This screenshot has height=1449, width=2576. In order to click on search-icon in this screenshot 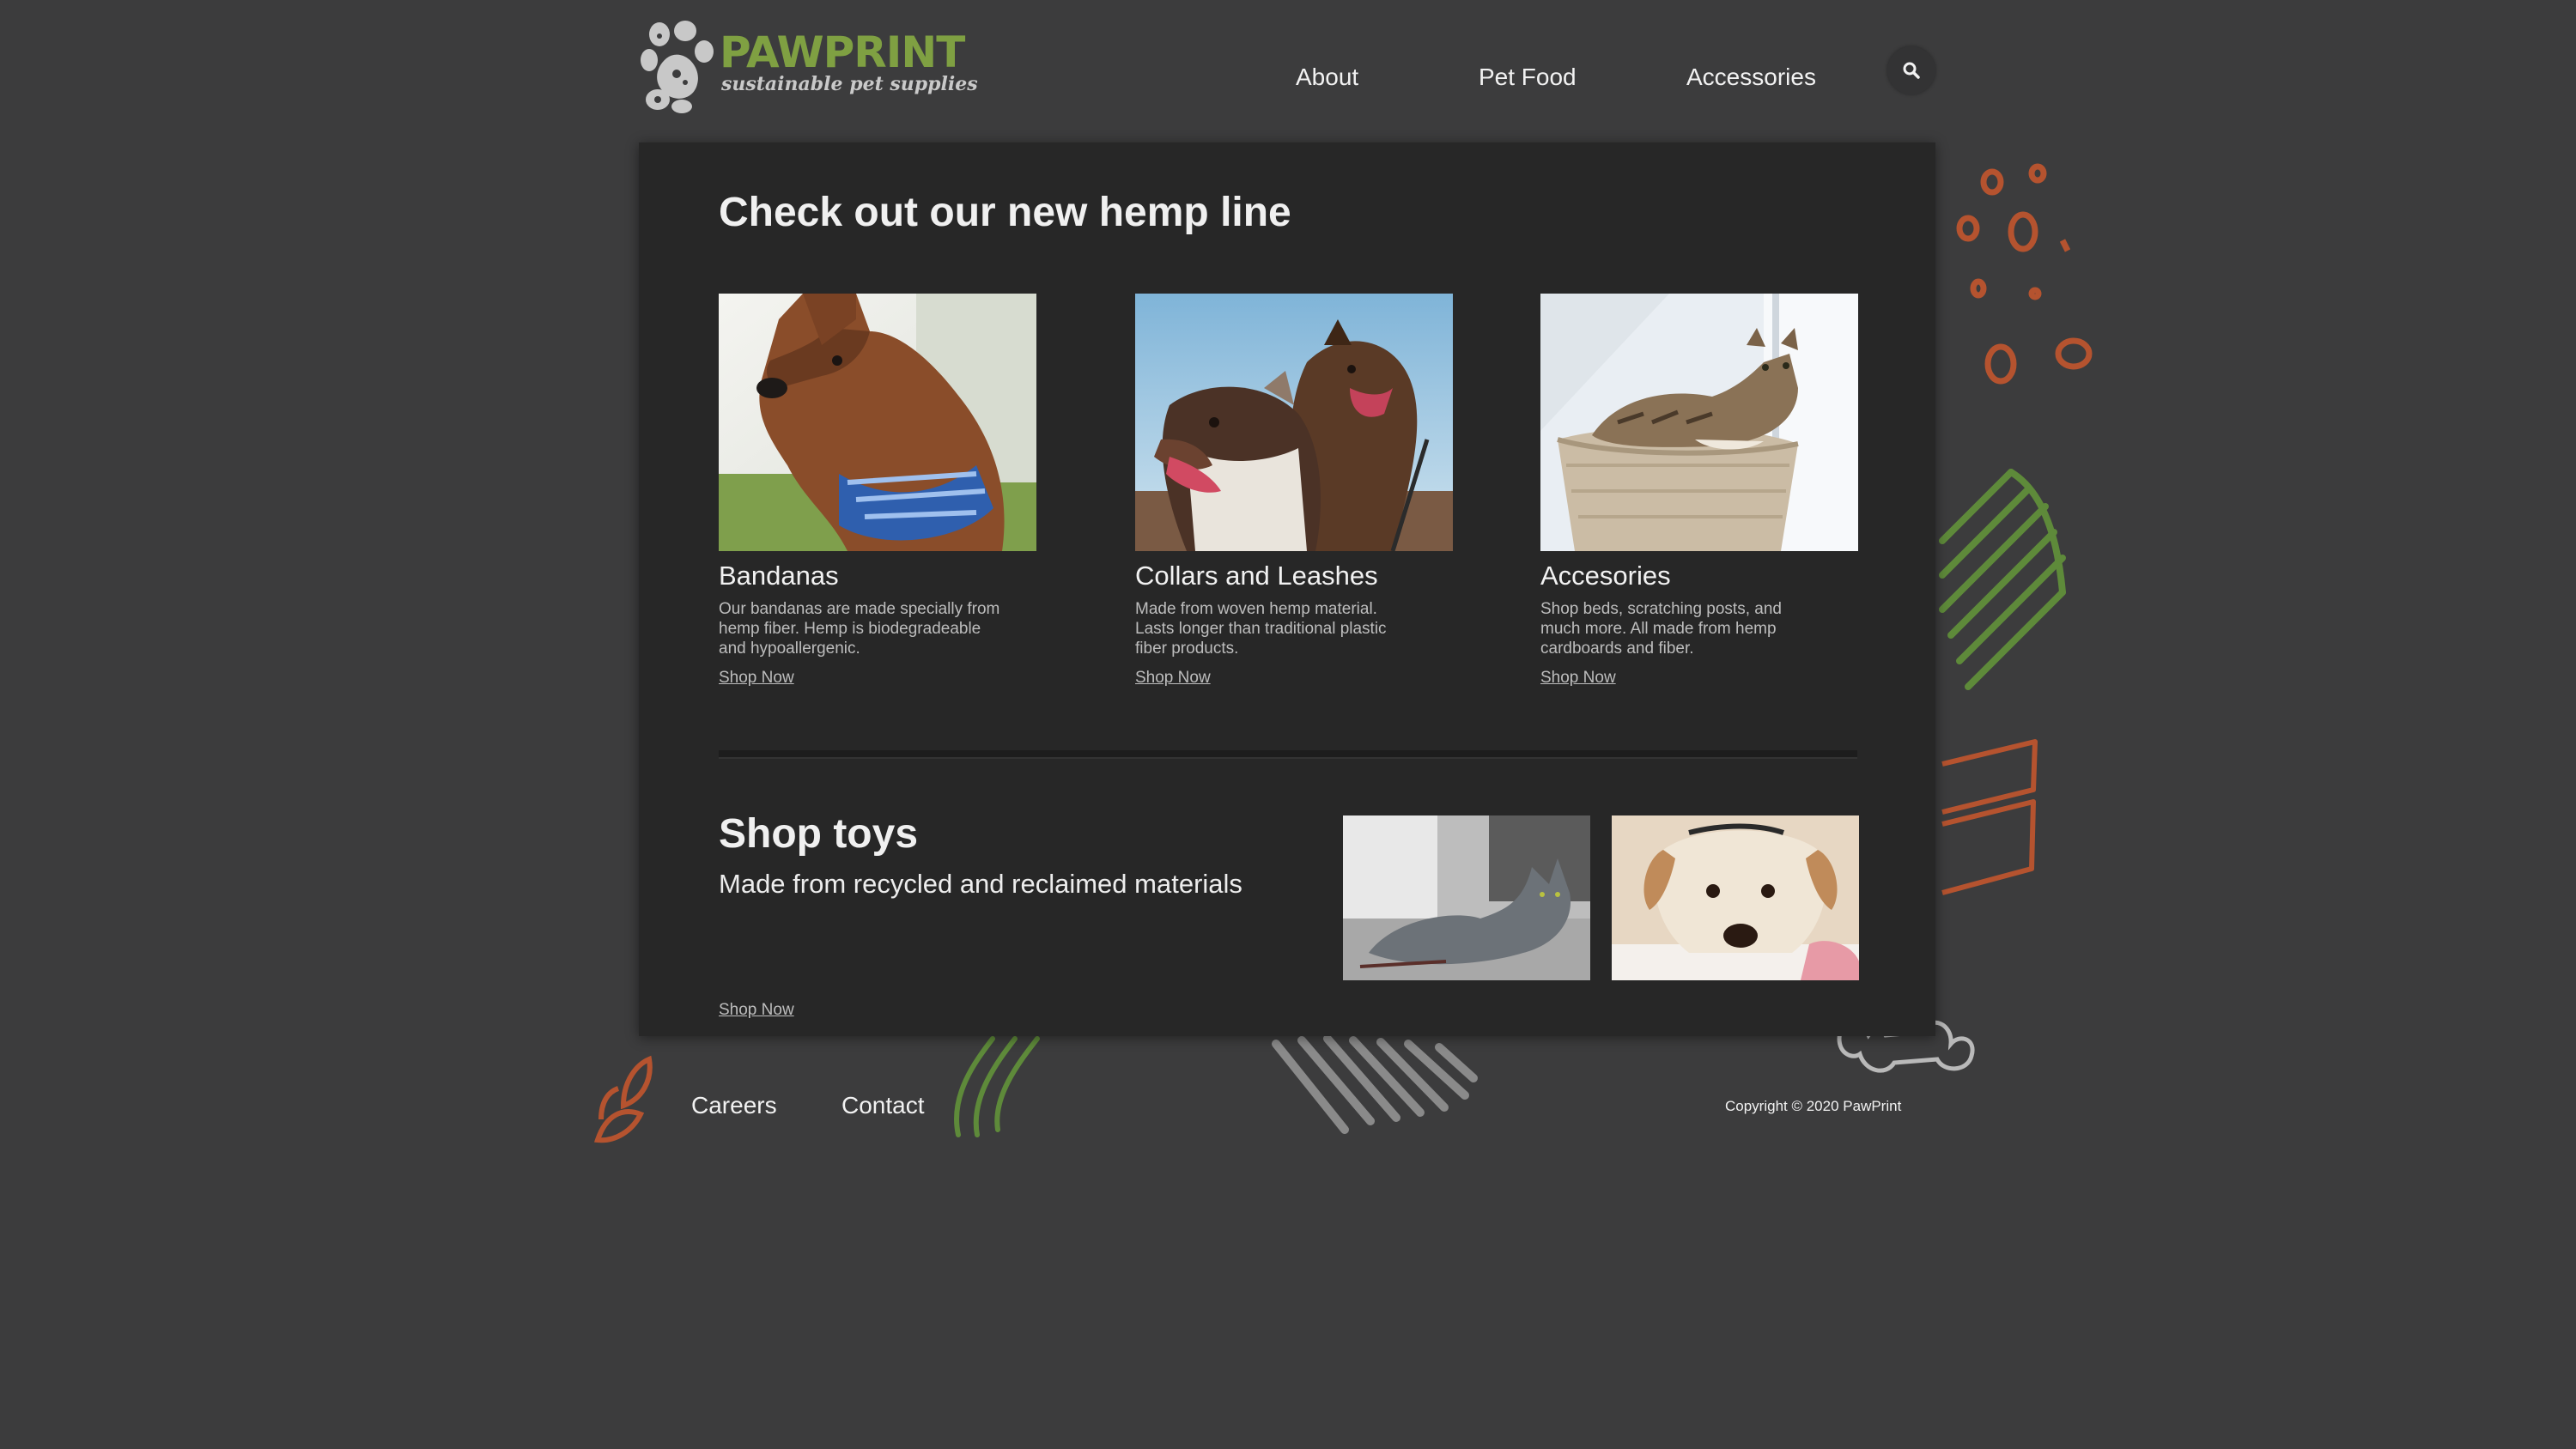, I will do `click(1911, 70)`.